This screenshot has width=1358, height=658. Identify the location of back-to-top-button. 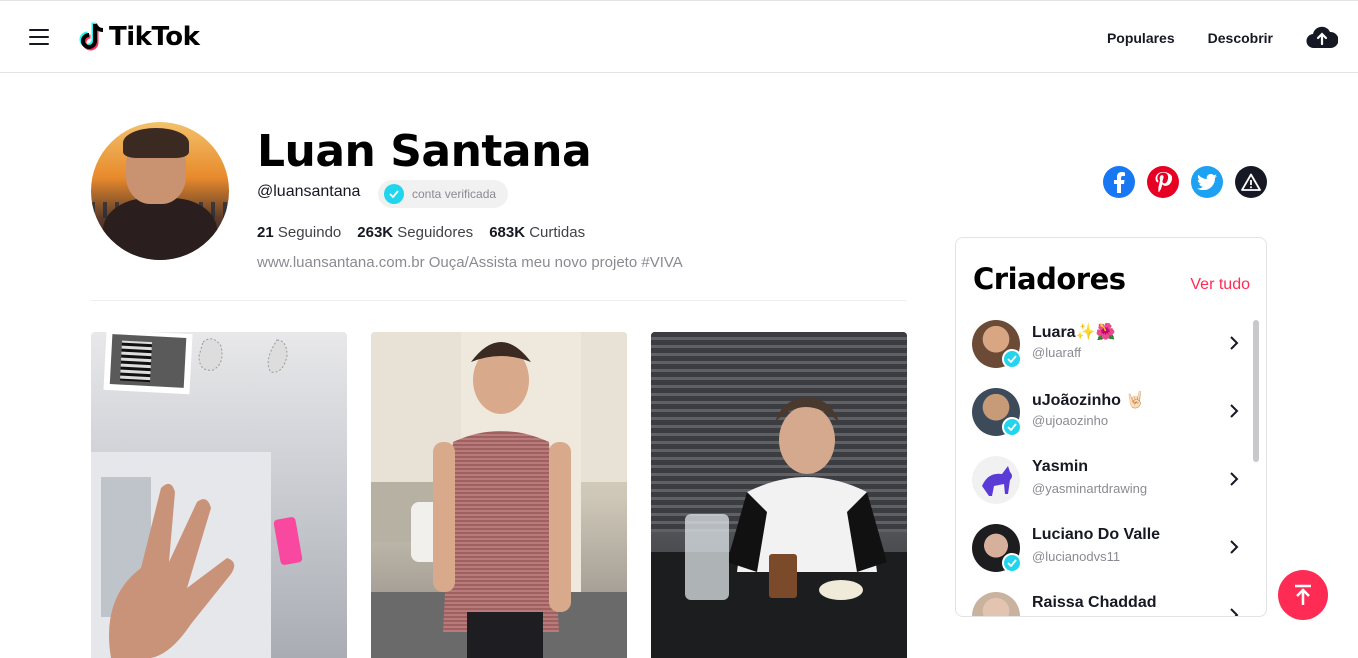
(1303, 595).